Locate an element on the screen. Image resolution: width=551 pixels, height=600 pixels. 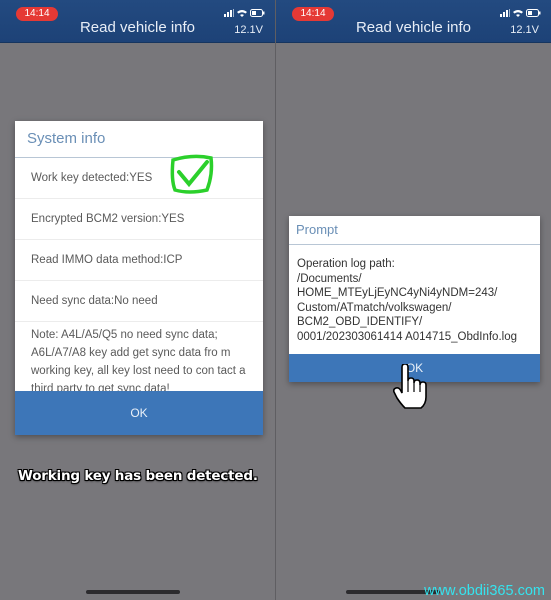
info-row-immo-method: Read IMMO data method:ICP is located at coordinates (139, 260).